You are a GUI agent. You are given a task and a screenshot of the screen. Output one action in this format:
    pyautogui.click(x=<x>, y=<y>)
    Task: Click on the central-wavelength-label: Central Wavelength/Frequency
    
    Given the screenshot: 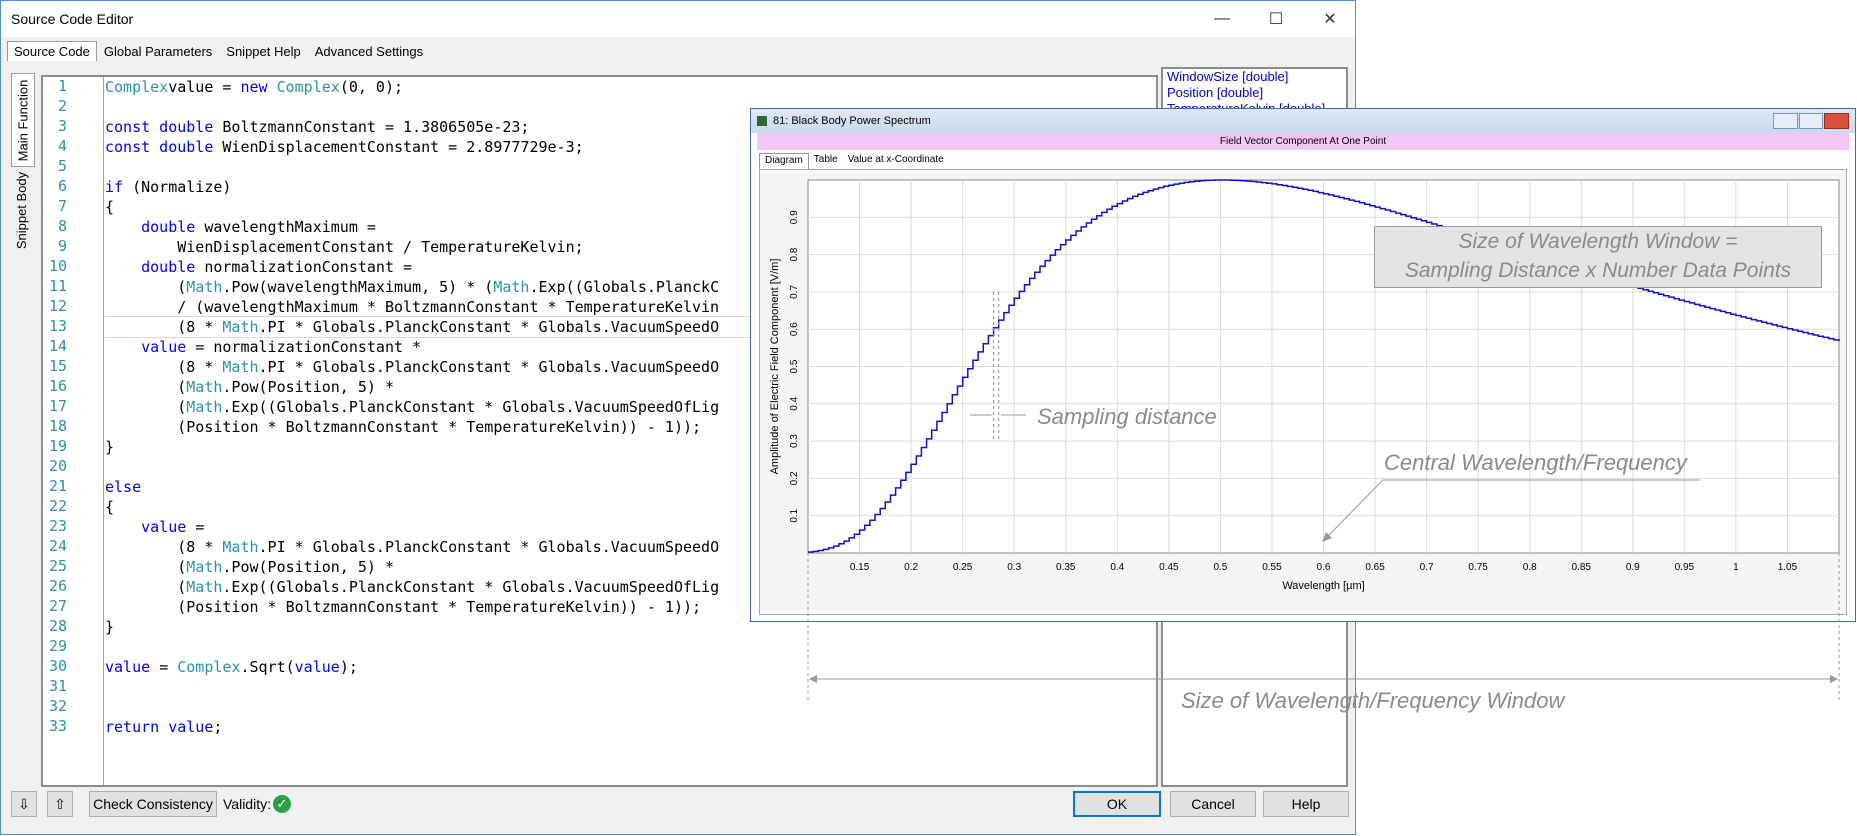 What is the action you would take?
    pyautogui.click(x=1535, y=462)
    